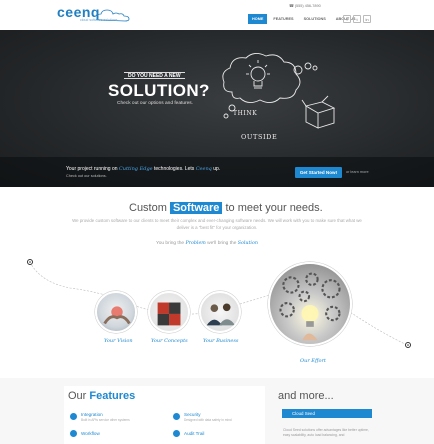 This screenshot has width=434, height=444. What do you see at coordinates (174, 169) in the screenshot?
I see `ribbon-text-2: technologies. Lets` at bounding box center [174, 169].